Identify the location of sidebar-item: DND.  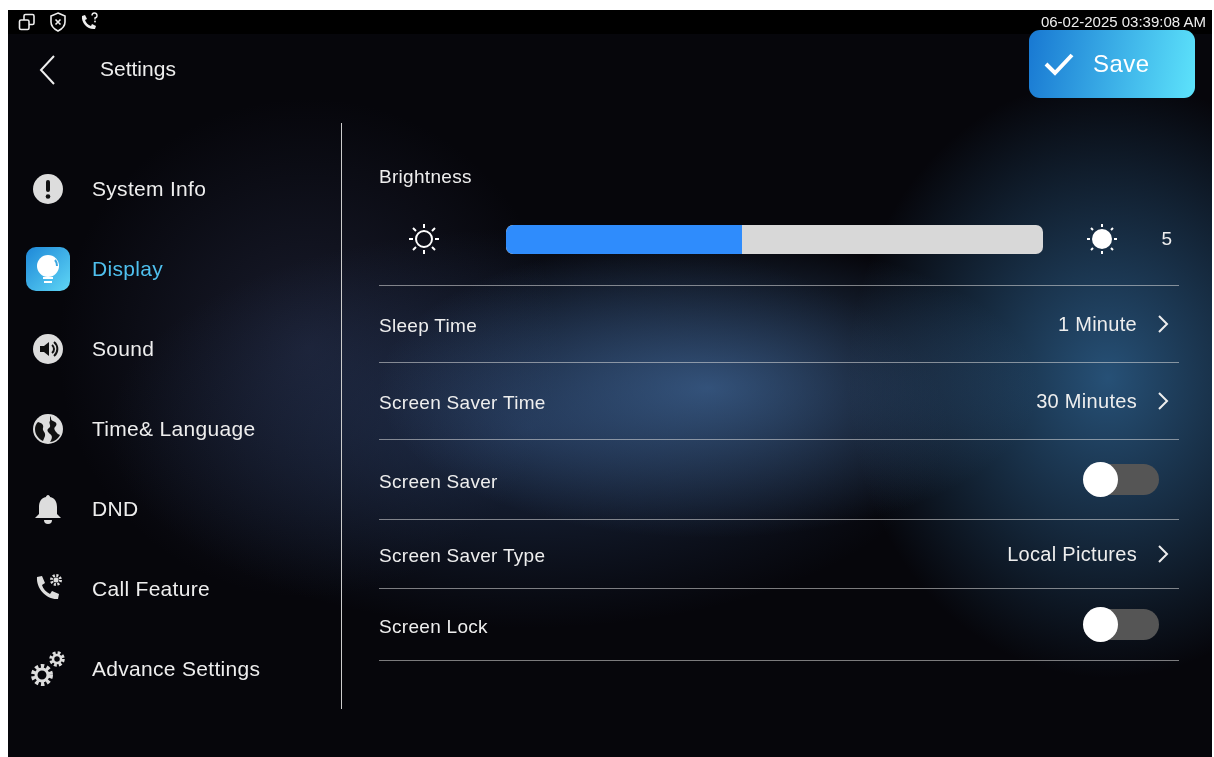
(115, 509).